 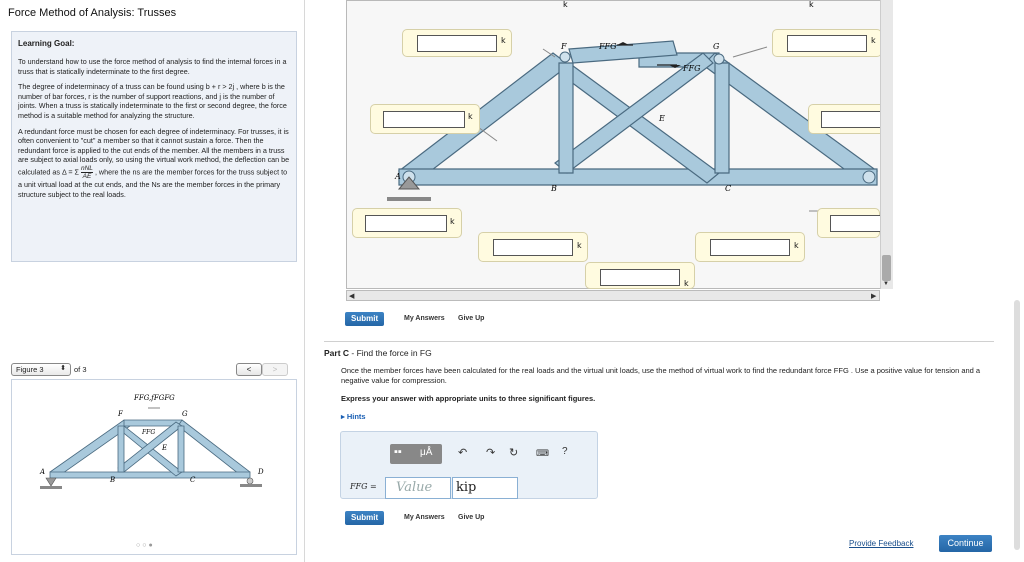 What do you see at coordinates (965, 543) in the screenshot?
I see `continue-button: Continue` at bounding box center [965, 543].